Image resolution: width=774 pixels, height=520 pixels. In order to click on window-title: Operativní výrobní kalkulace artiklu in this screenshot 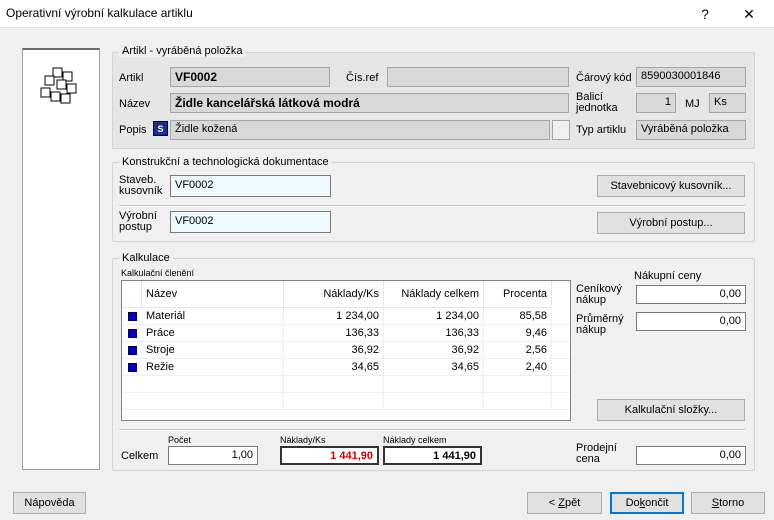, I will do `click(99, 13)`.